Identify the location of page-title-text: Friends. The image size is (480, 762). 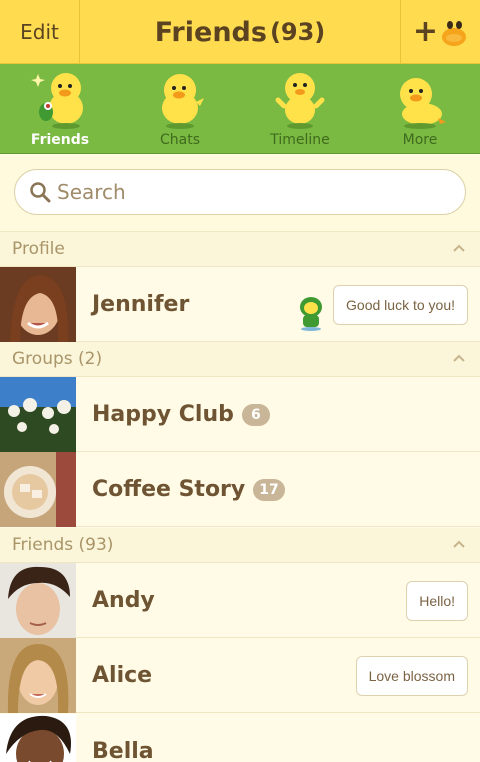
(210, 32).